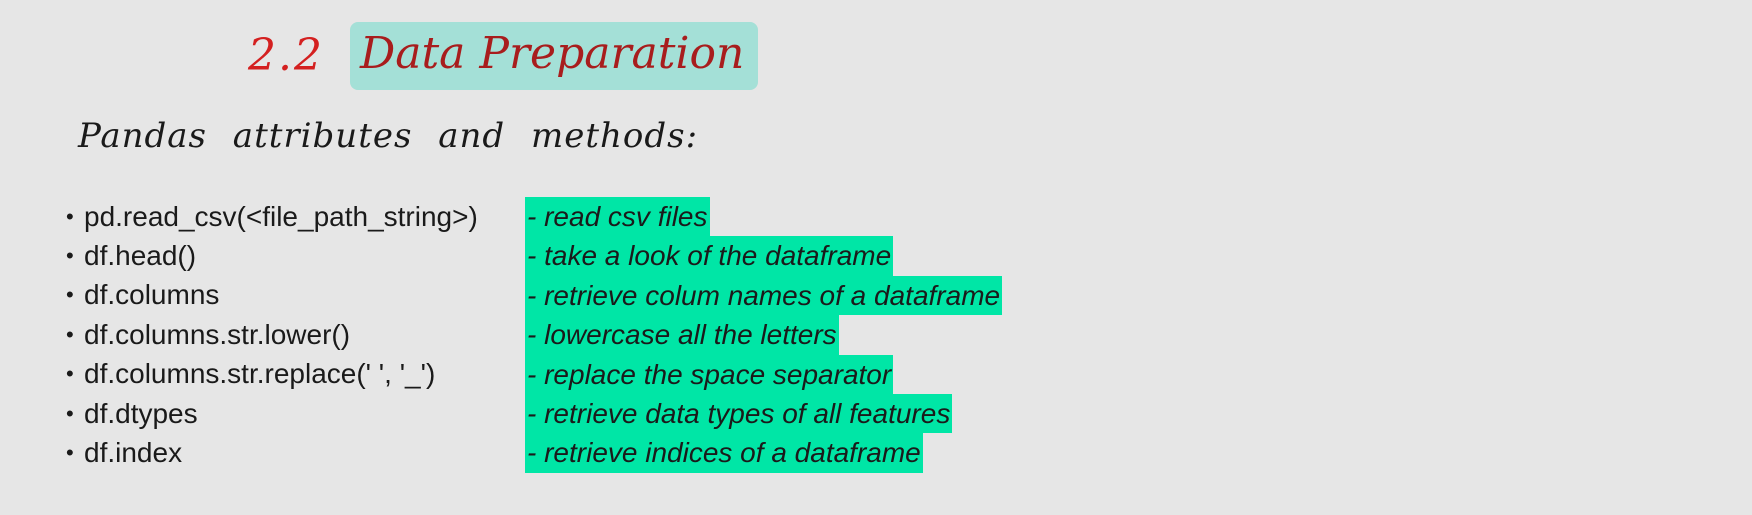 This screenshot has height=515, width=1752. I want to click on method-name: df.columns.str.lower(), so click(217, 334).